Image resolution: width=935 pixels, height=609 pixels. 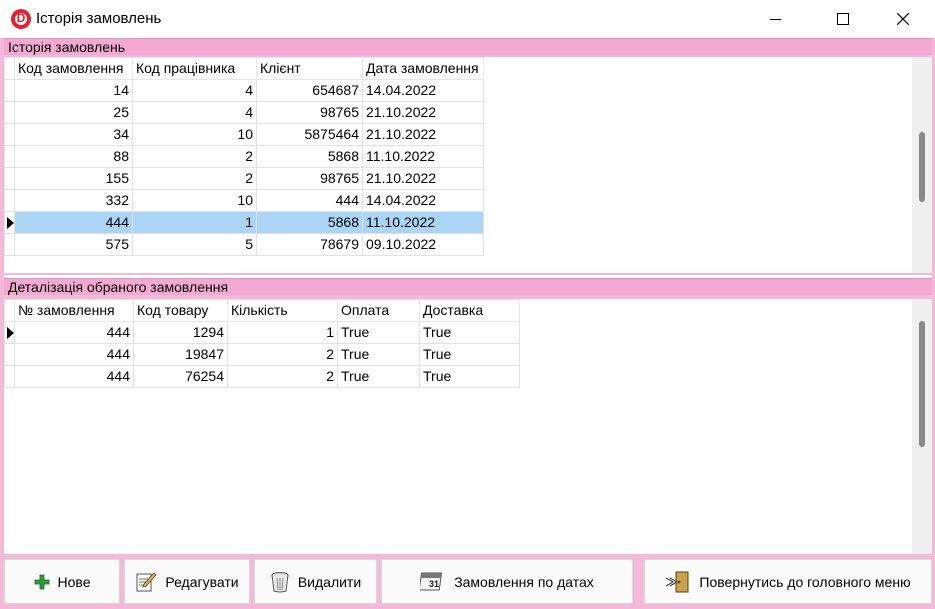 What do you see at coordinates (73, 178) in the screenshot?
I see `table-cell: 155` at bounding box center [73, 178].